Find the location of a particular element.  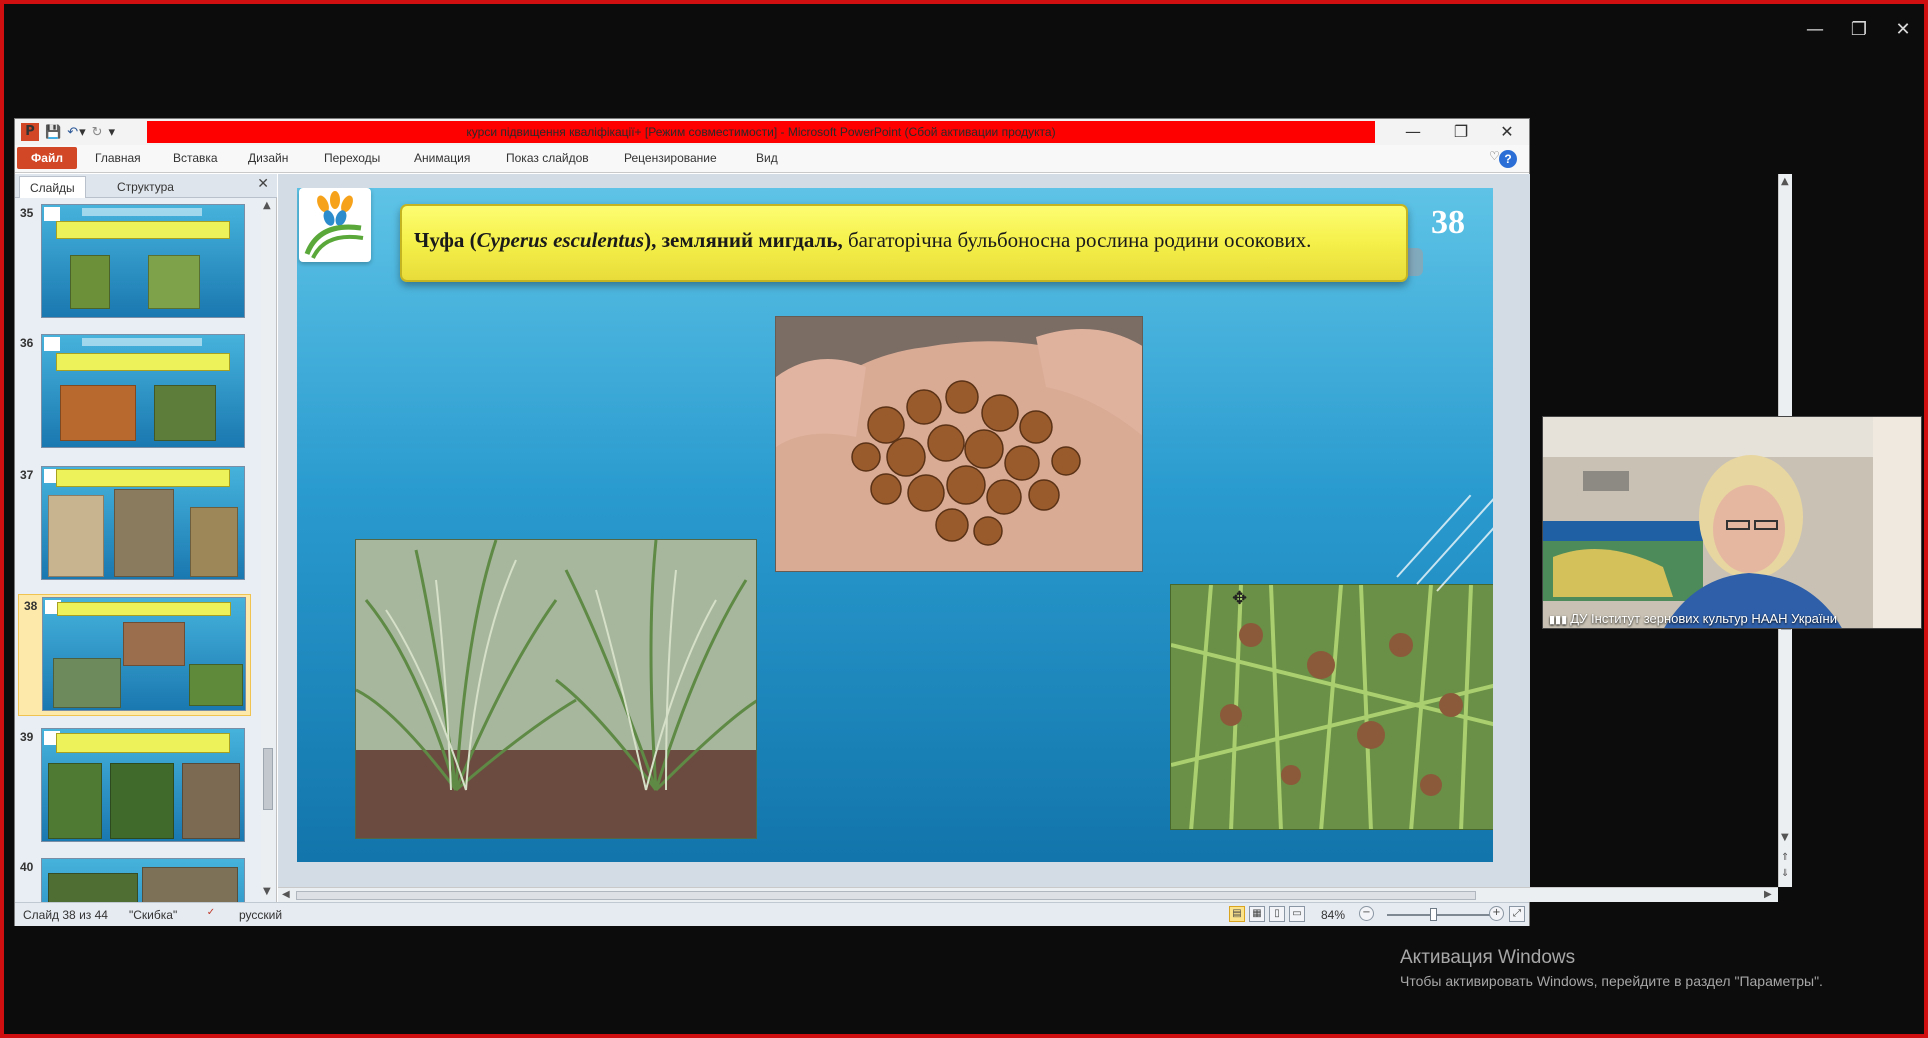

tiger-nuts-photo is located at coordinates (959, 444).